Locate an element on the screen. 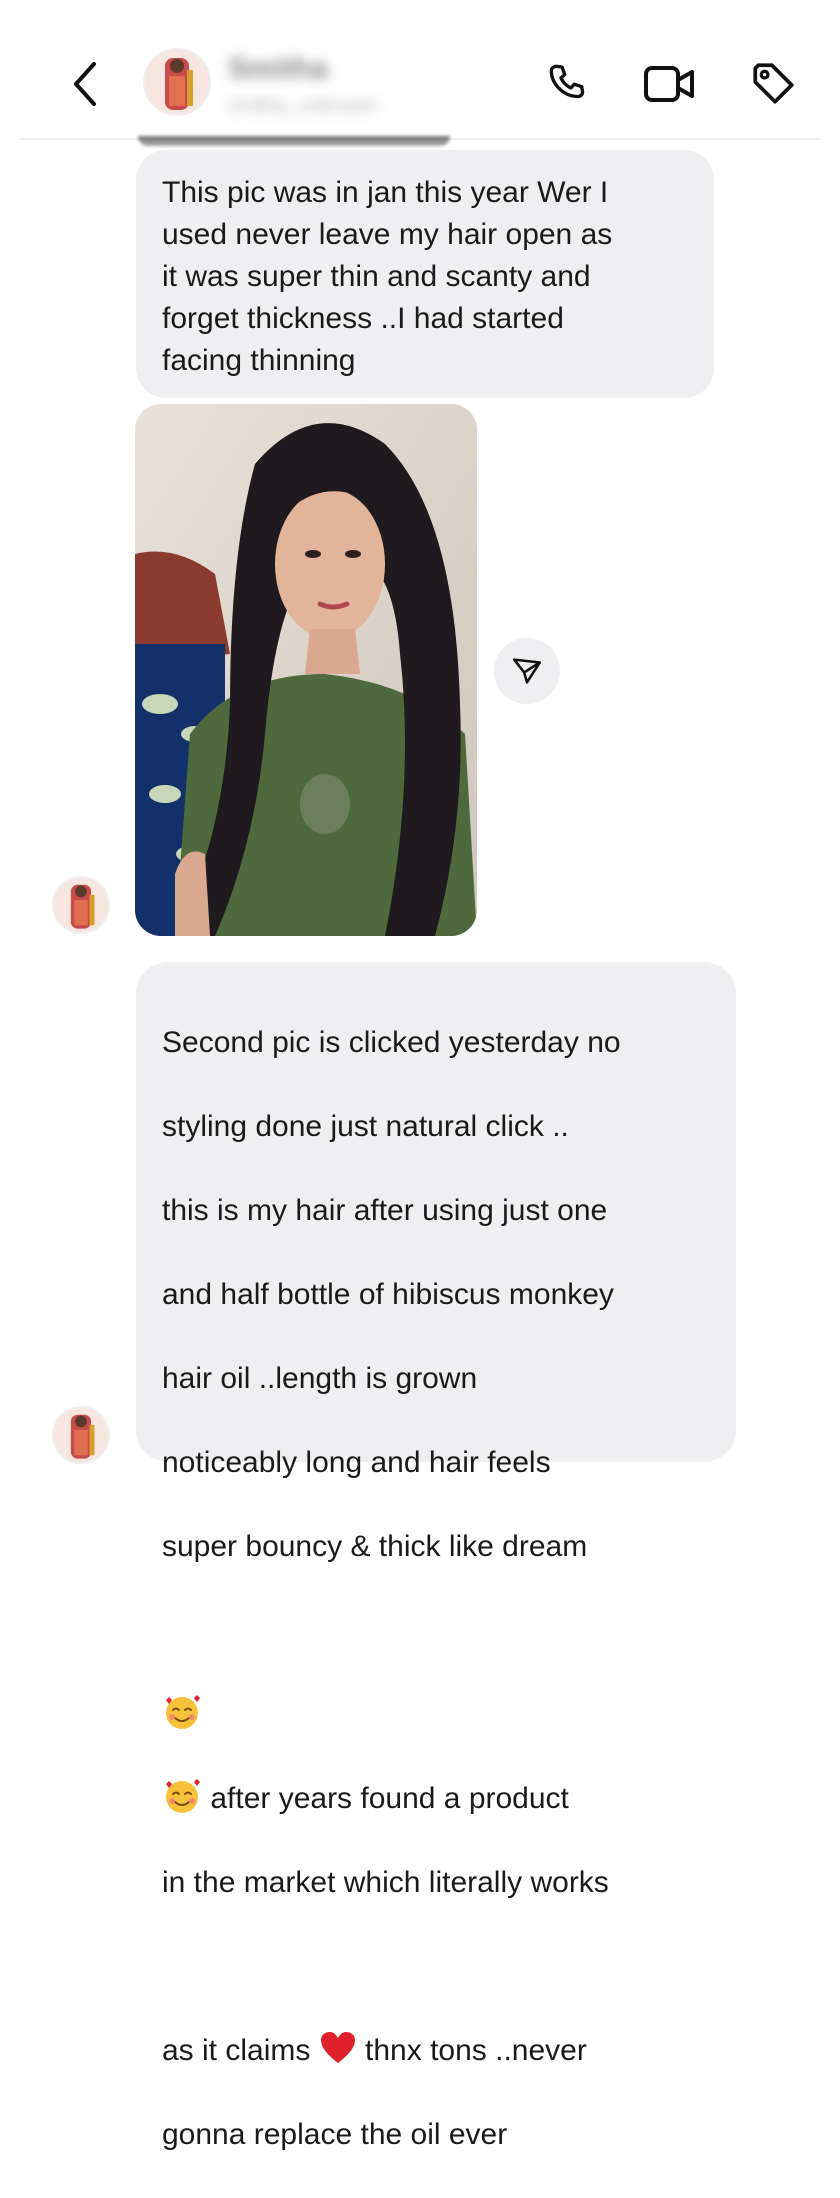 The height and width of the screenshot is (2198, 840). video-call-button is located at coordinates (670, 84).